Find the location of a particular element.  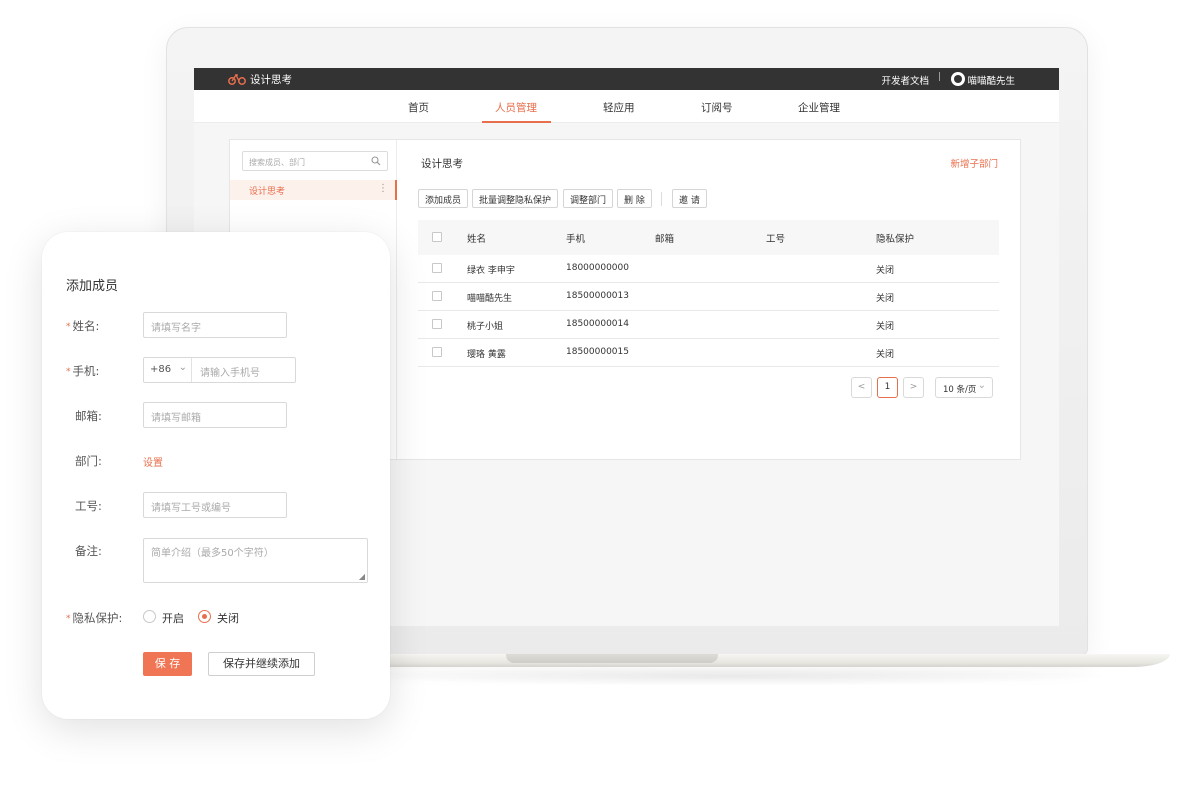

column-header-id: 工号 is located at coordinates (776, 239).